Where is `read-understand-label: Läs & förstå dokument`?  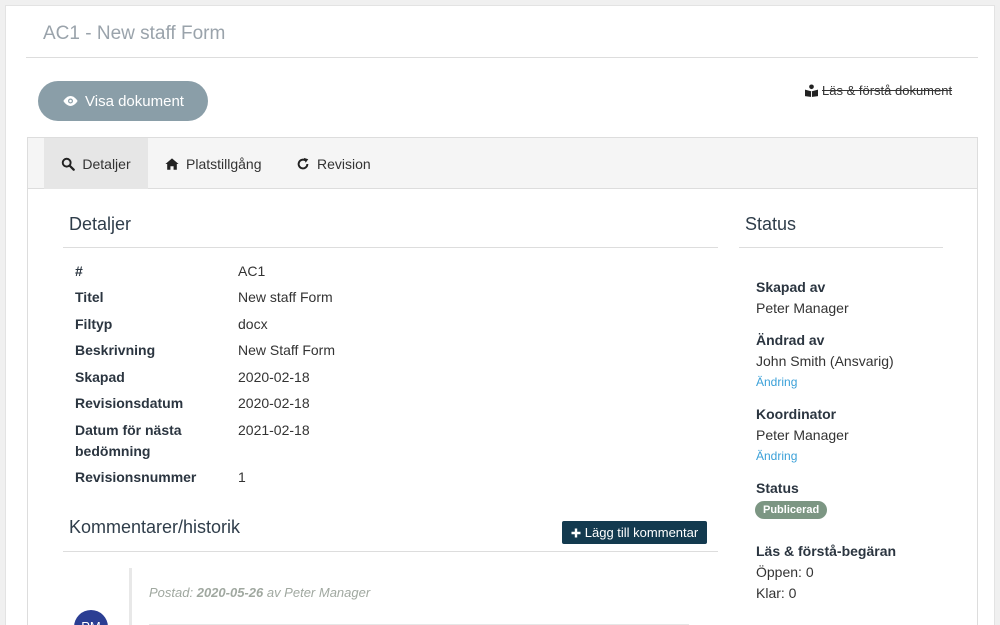 read-understand-label: Läs & förstå dokument is located at coordinates (887, 90).